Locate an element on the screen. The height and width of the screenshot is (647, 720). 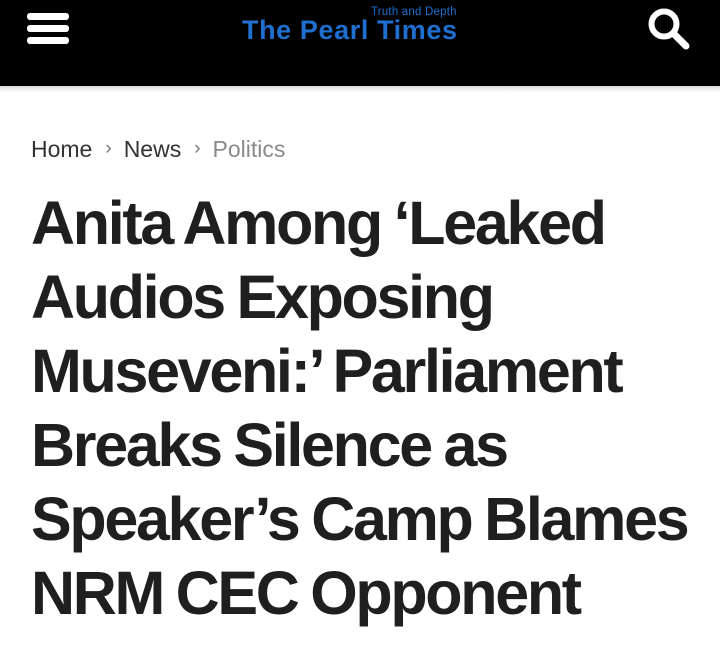
site-name: The Pearl Times is located at coordinates (350, 30).